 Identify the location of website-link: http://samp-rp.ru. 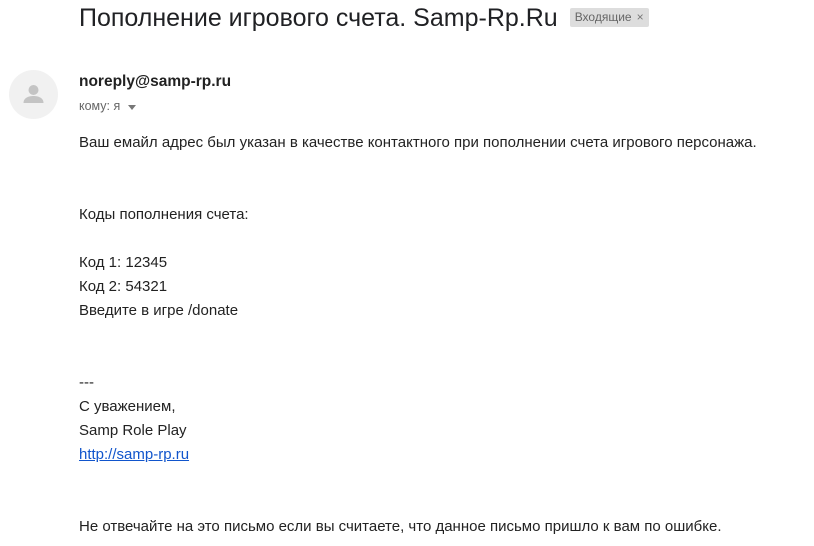
(134, 454).